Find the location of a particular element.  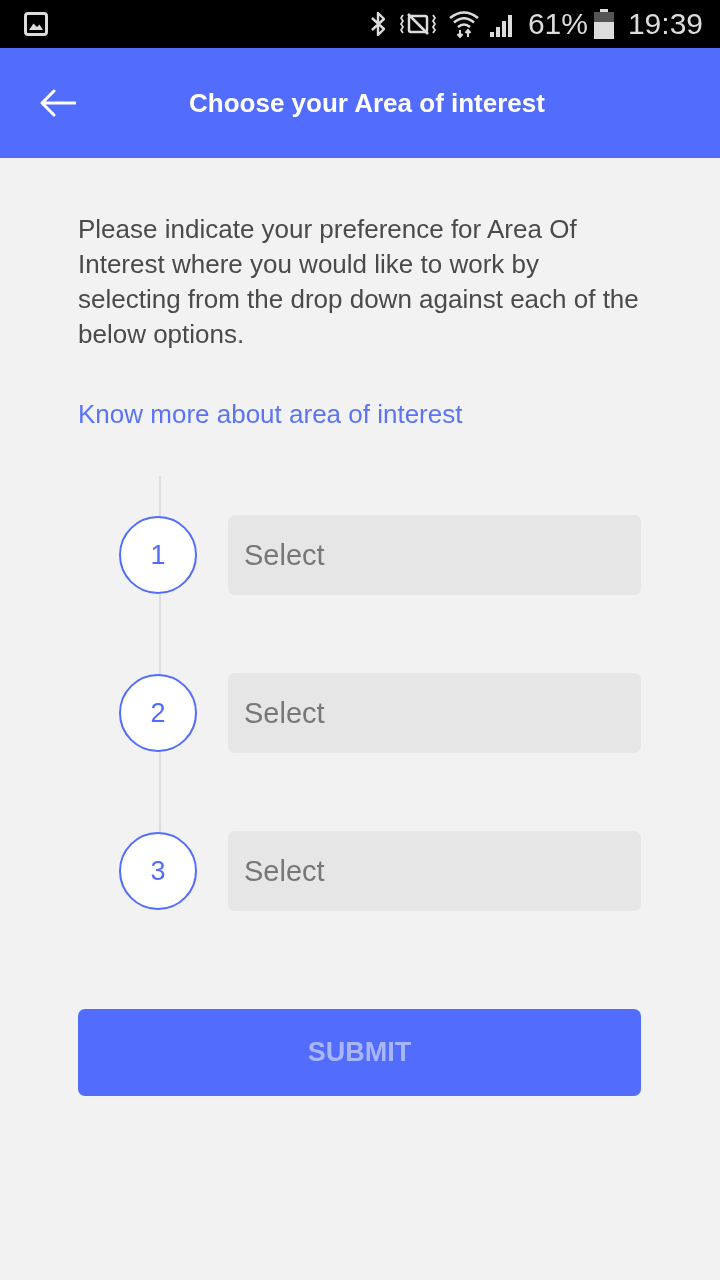

battery-percent: 61% is located at coordinates (557, 24).